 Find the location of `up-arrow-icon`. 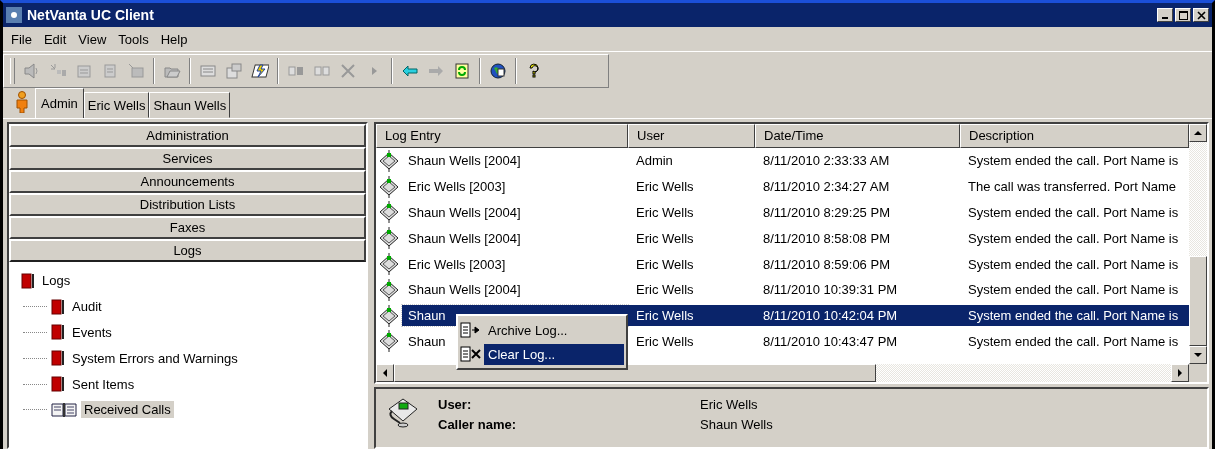

up-arrow-icon is located at coordinates (1198, 133).